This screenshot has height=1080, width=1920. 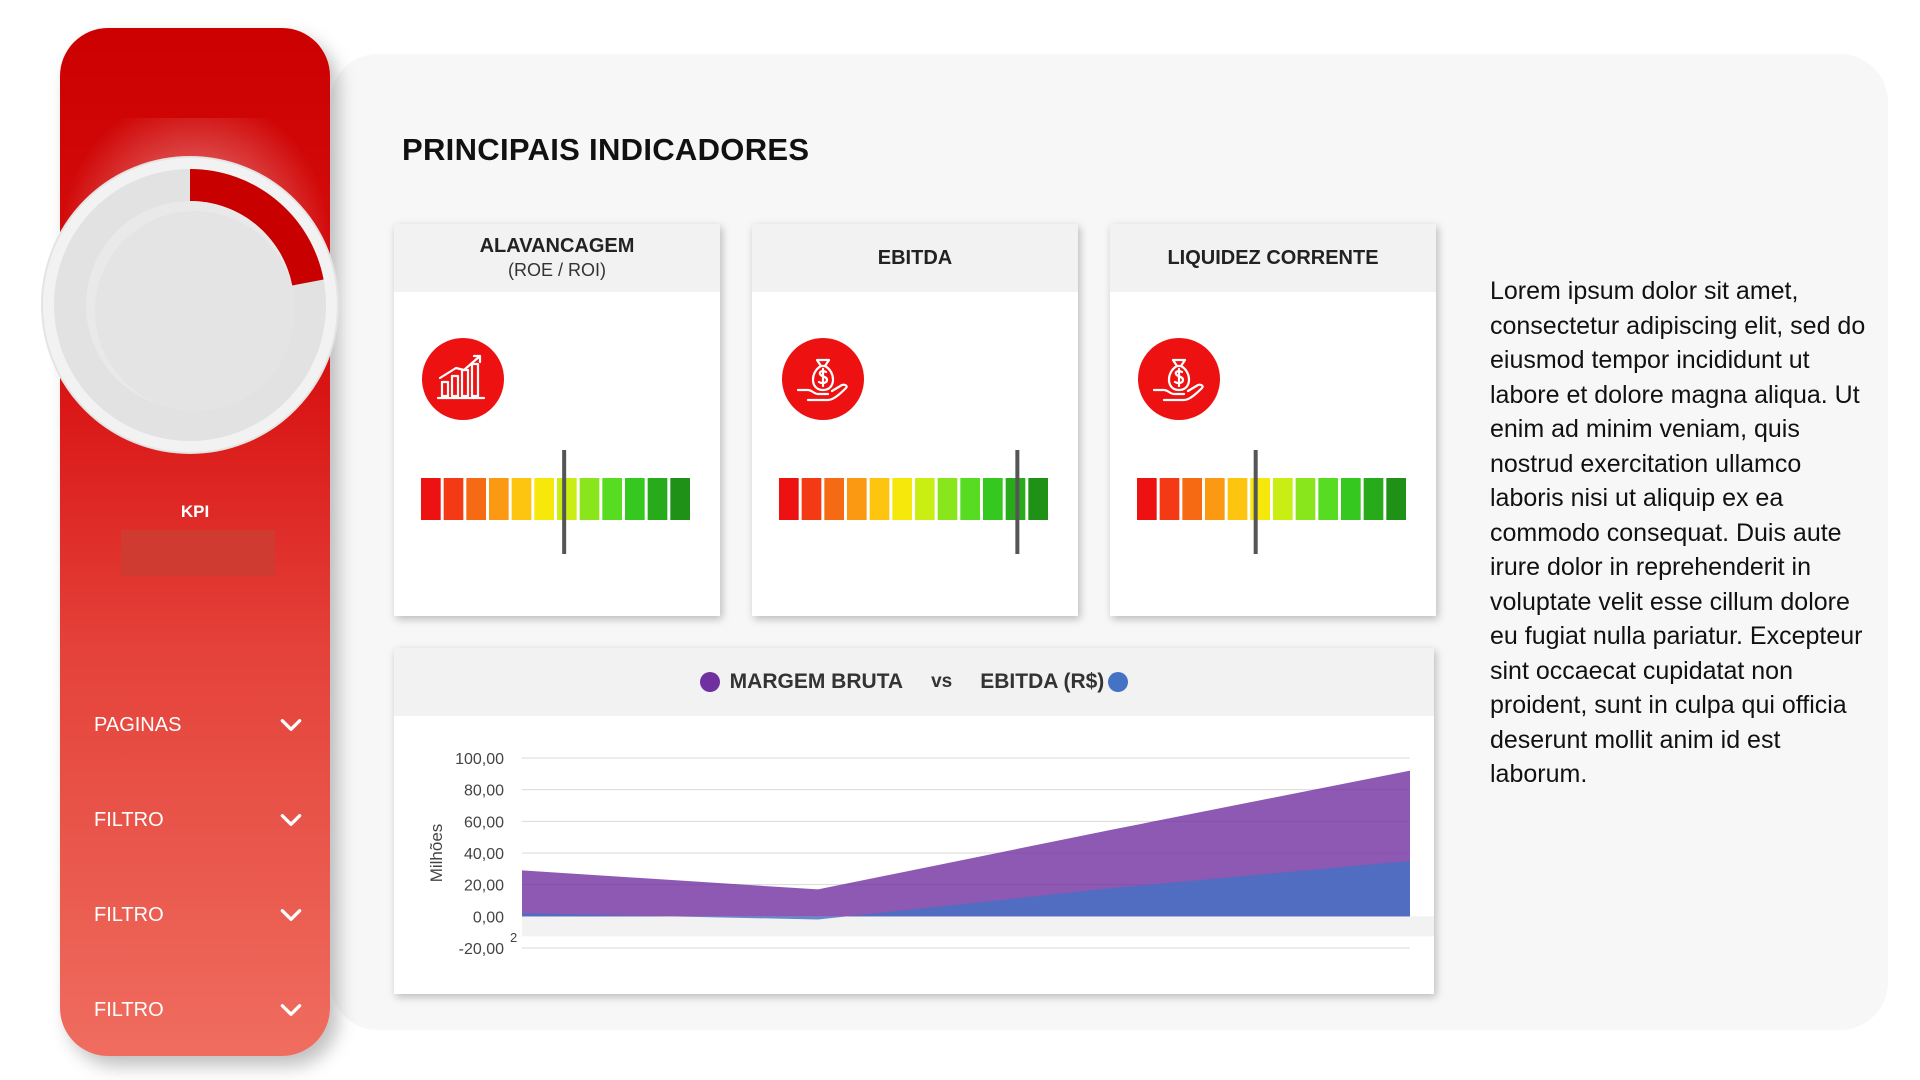 I want to click on card-title: LIQUIDEZ CORRENTE, so click(x=1273, y=257).